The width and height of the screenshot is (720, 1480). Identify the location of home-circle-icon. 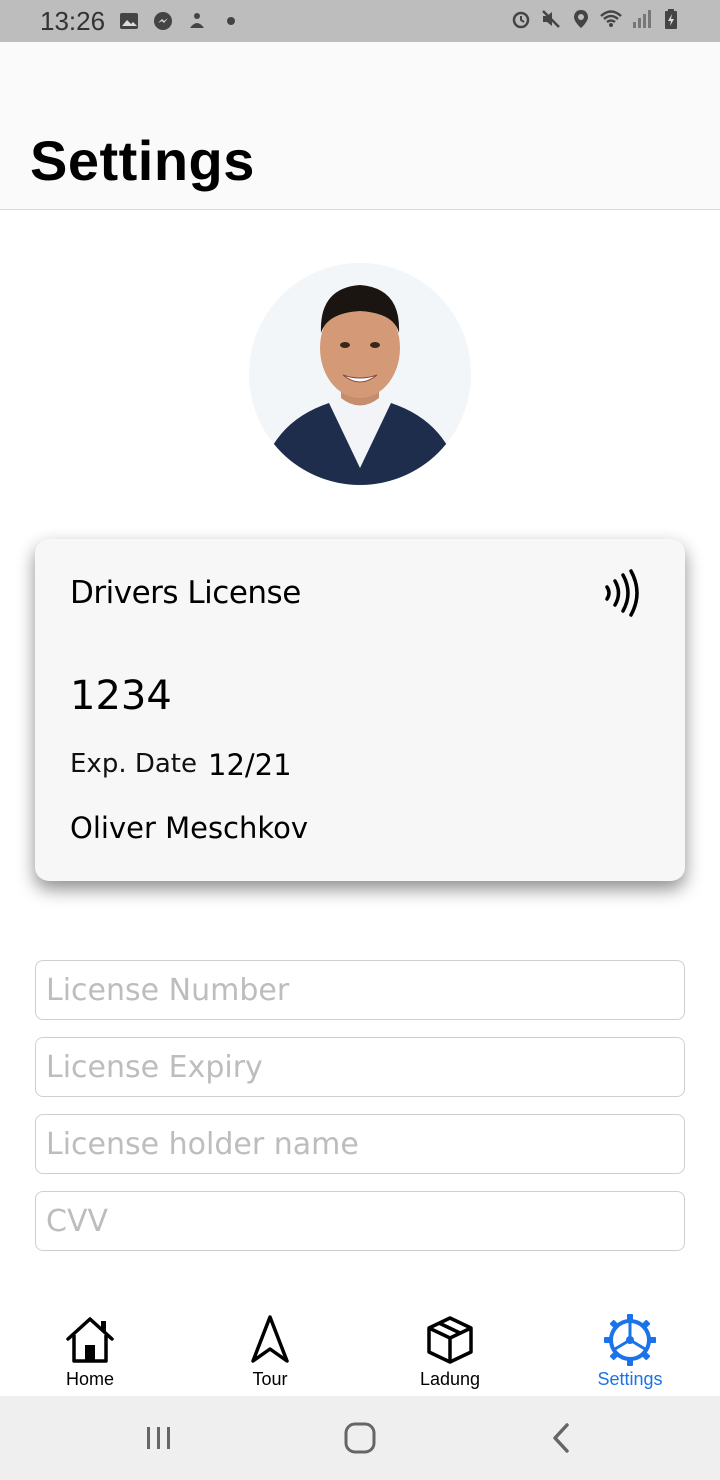
(360, 1438).